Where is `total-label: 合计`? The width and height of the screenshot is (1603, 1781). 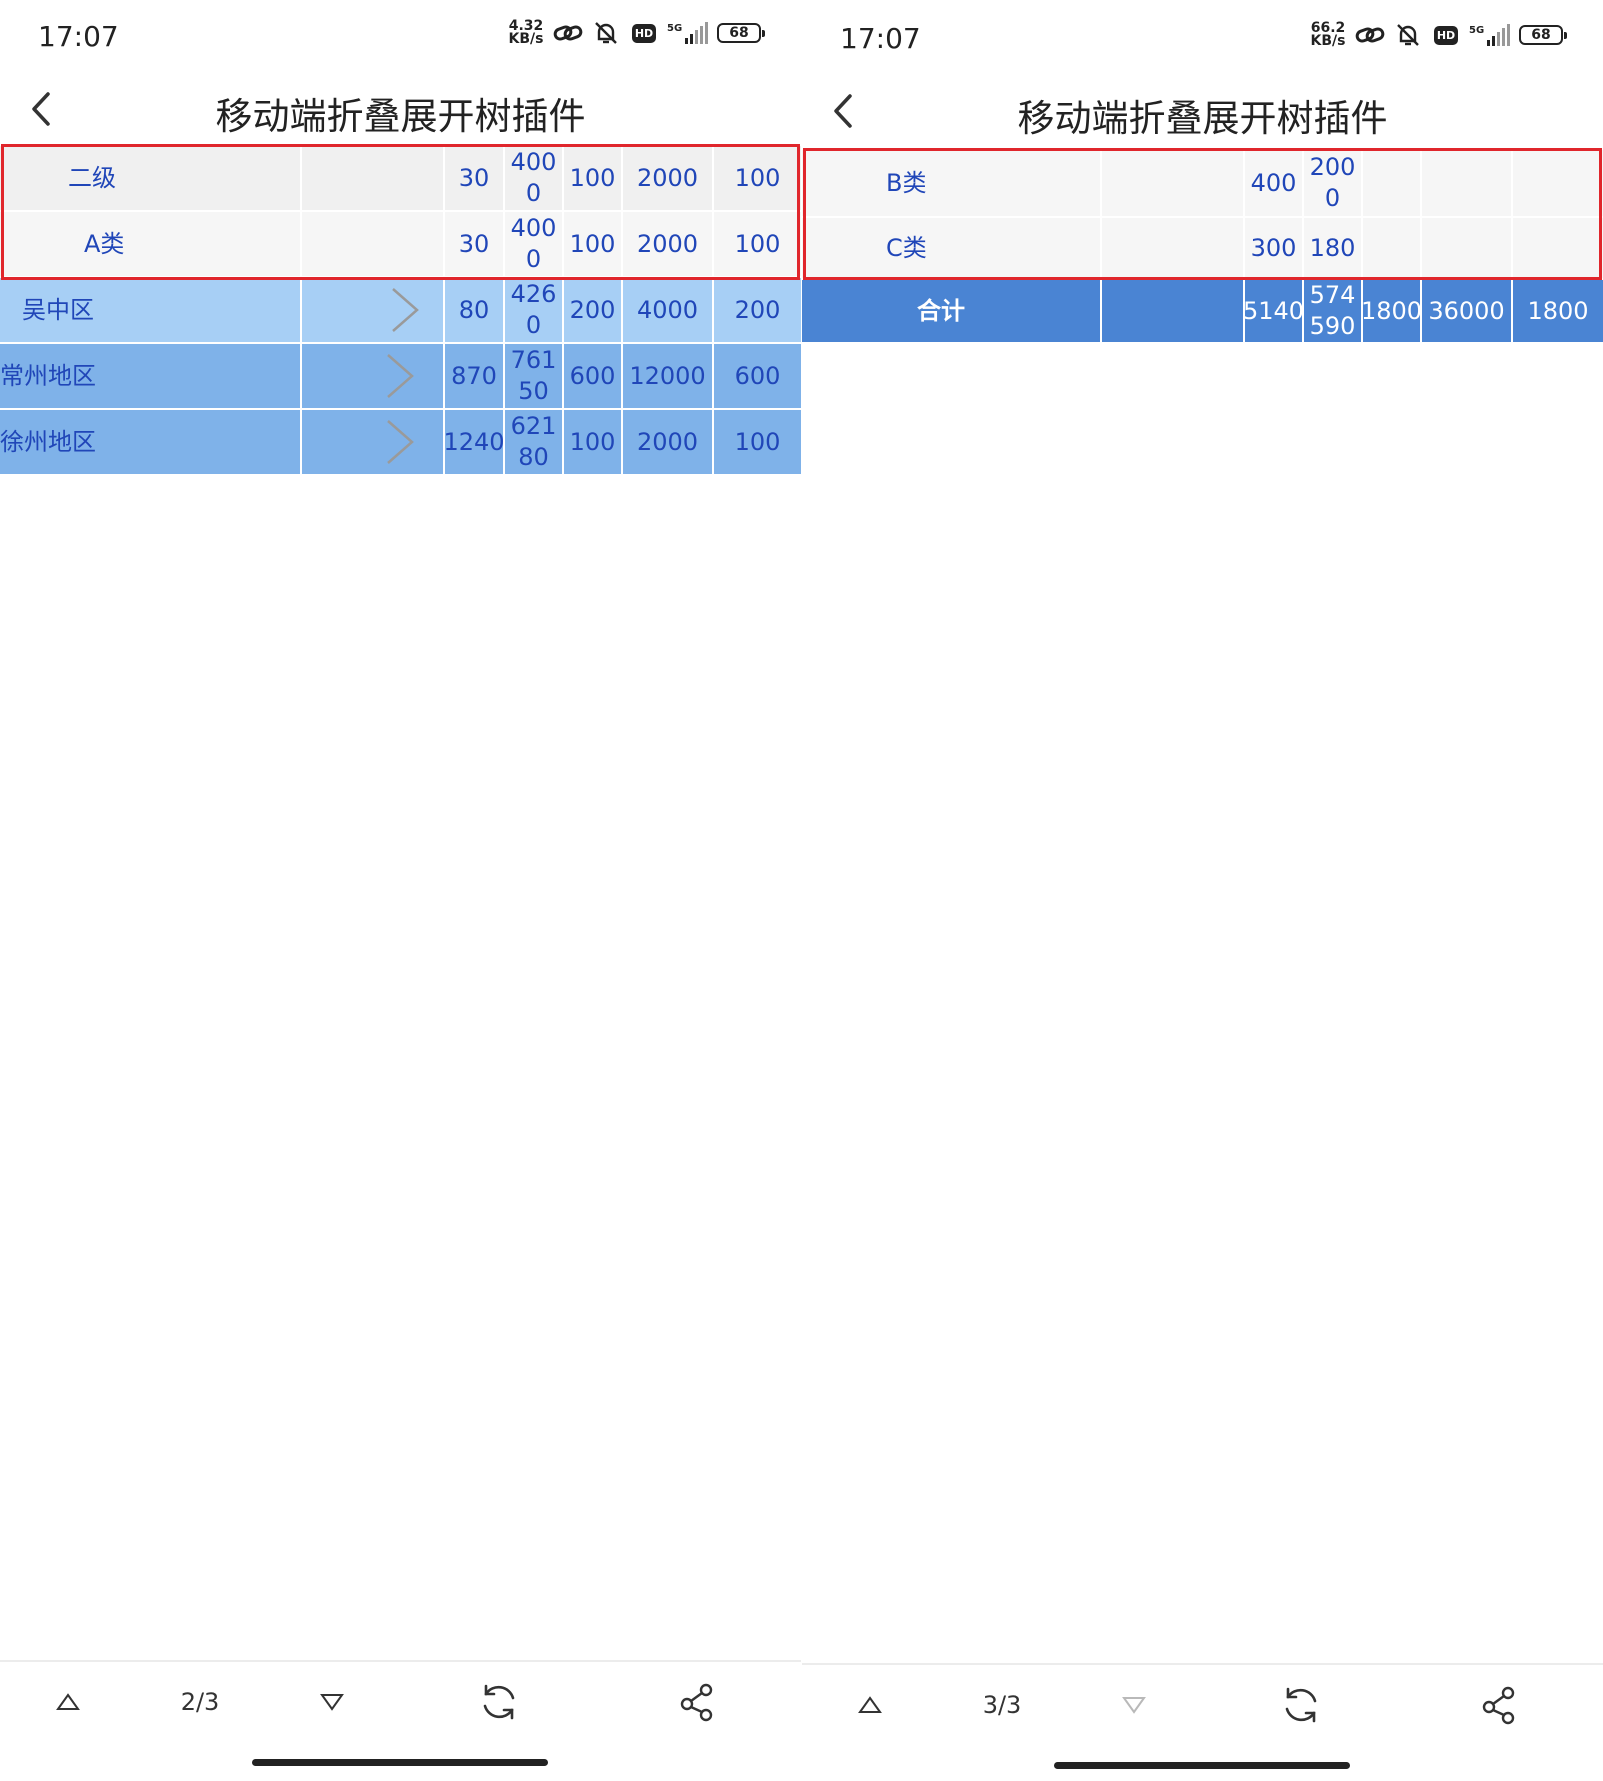 total-label: 合计 is located at coordinates (952, 311).